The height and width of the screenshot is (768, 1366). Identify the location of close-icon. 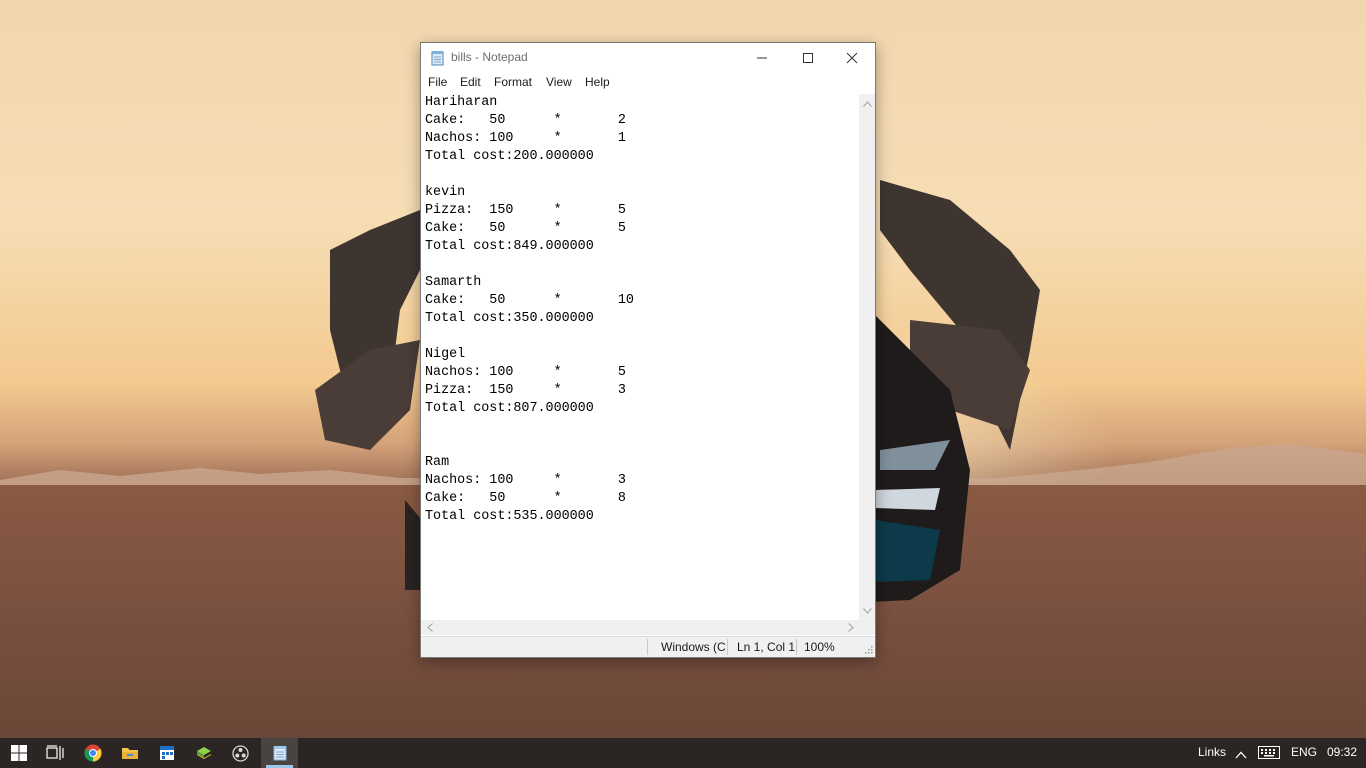
(852, 58).